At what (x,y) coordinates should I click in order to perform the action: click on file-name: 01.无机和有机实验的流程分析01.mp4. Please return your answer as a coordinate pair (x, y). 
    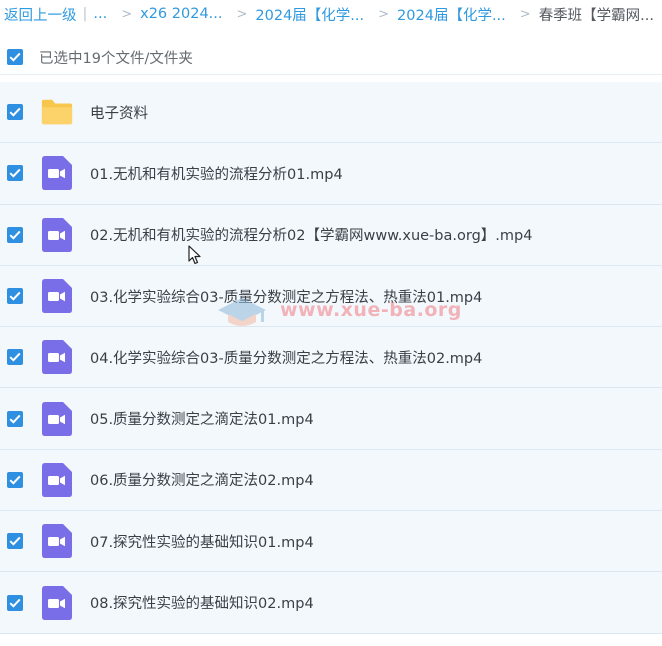
    Looking at the image, I should click on (216, 173).